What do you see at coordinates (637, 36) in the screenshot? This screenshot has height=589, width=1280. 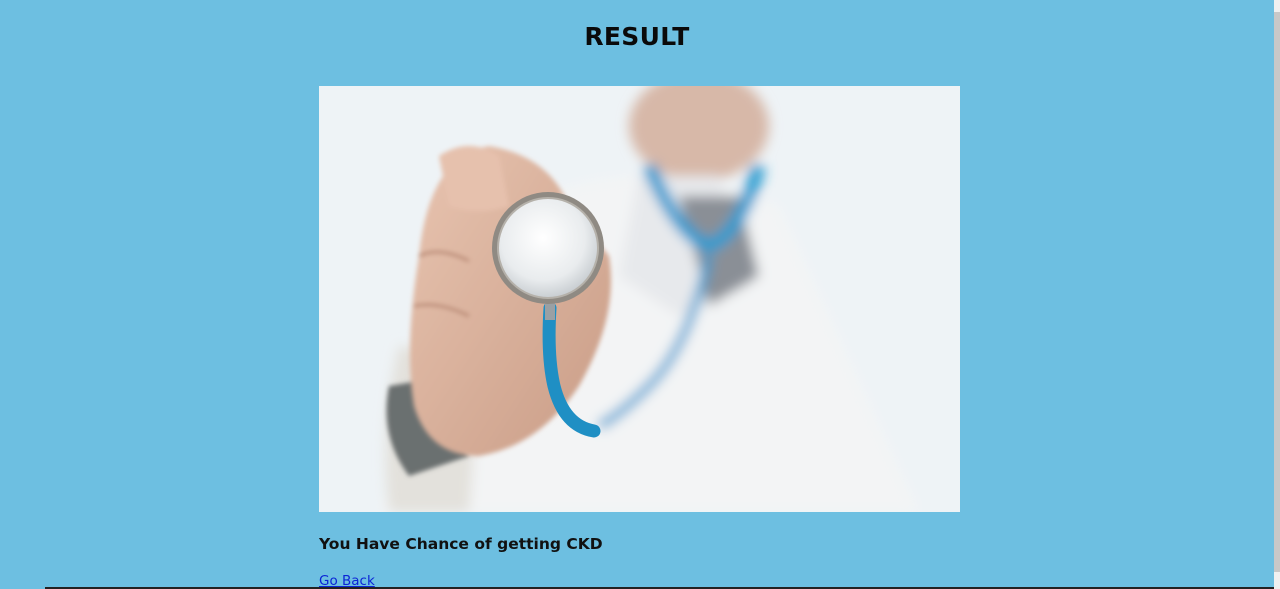 I see `page-title: RESULT` at bounding box center [637, 36].